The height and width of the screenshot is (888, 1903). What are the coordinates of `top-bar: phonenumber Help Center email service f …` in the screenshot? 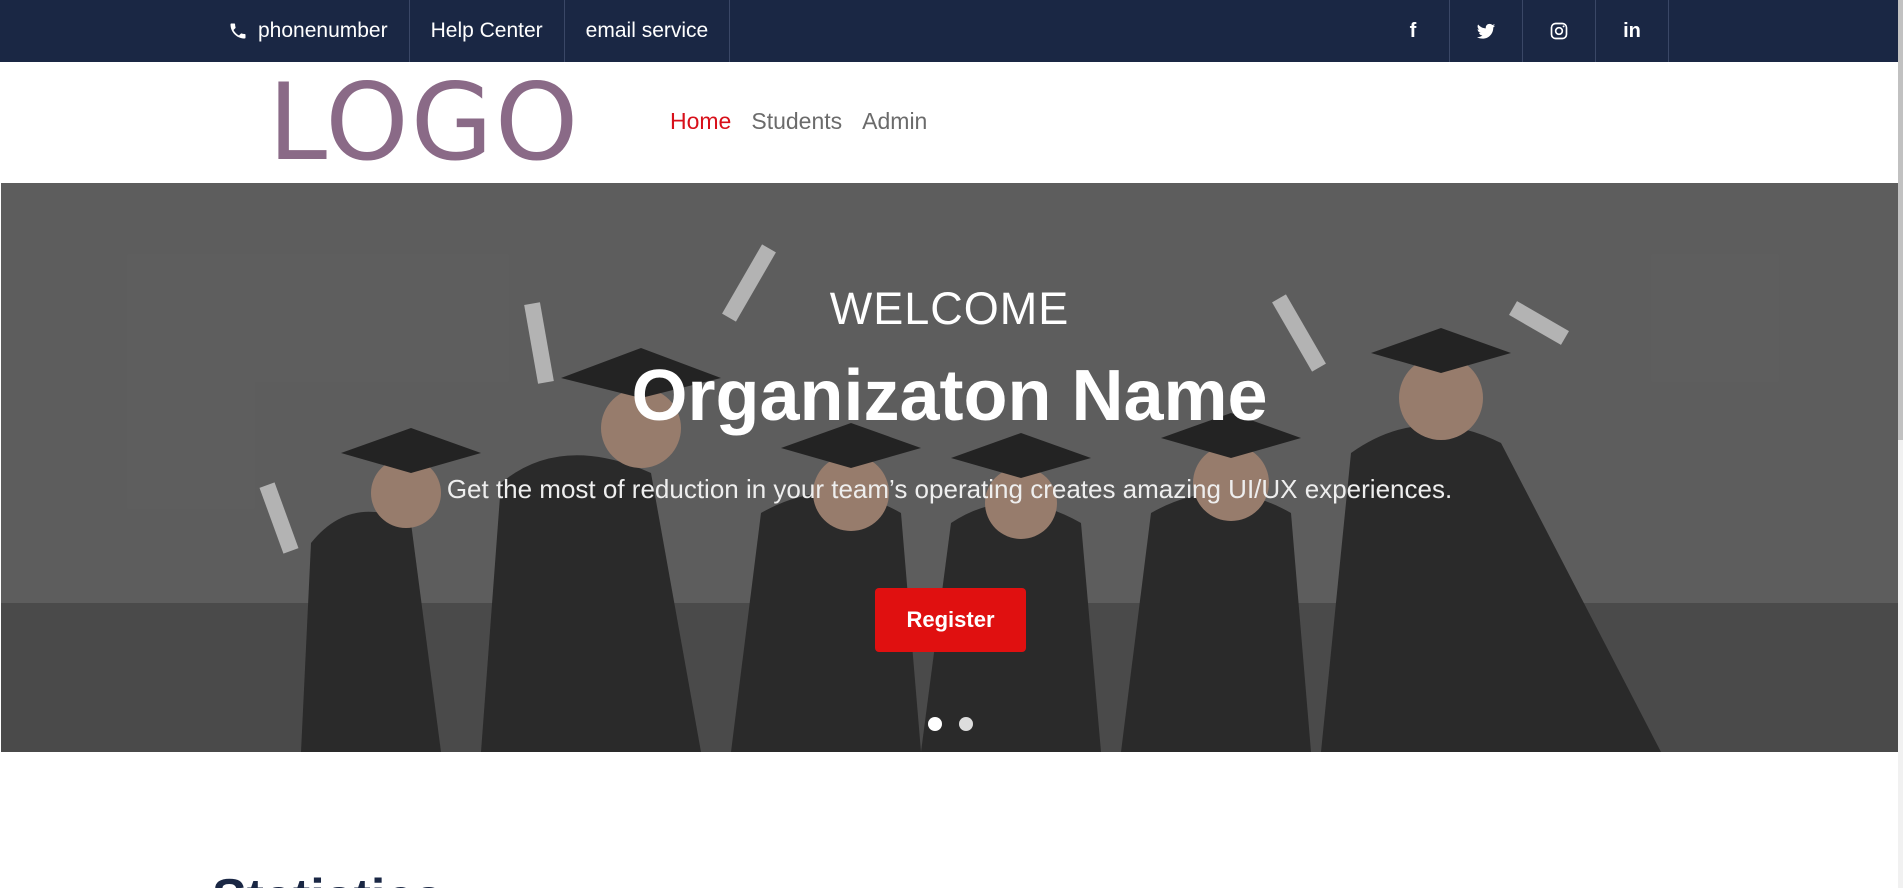 It's located at (951, 31).